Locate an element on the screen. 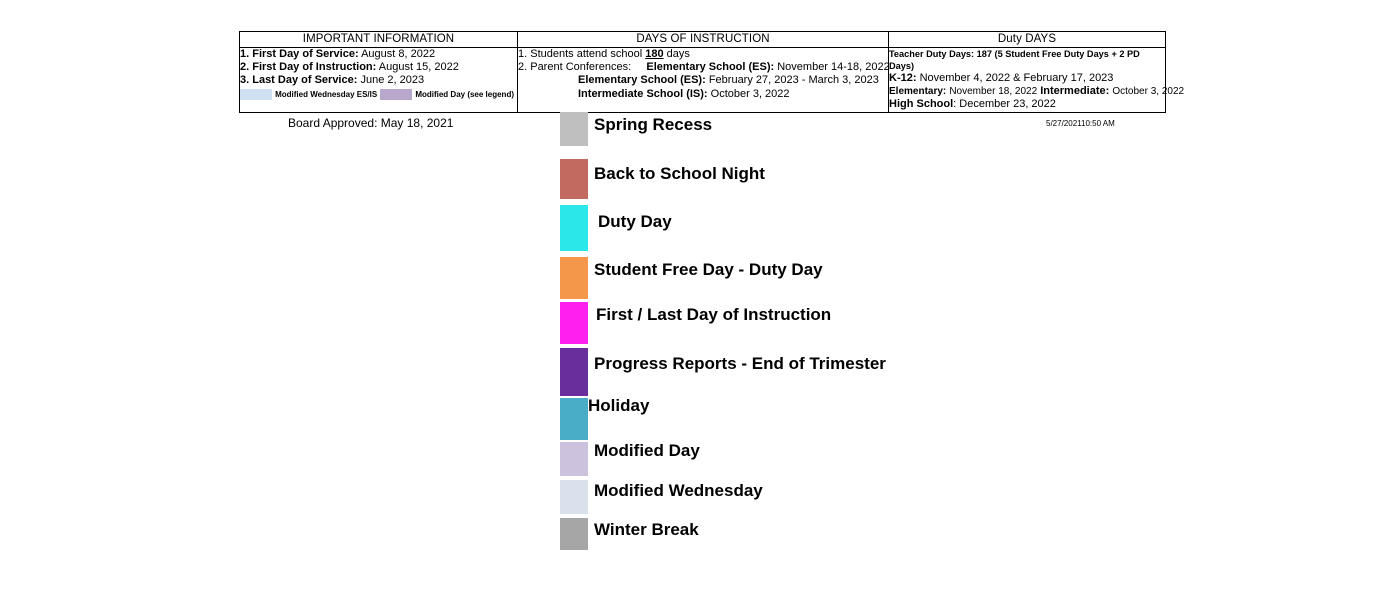 The image size is (1387, 593). instruction-conferences-label: 2. Parent Conferences: is located at coordinates (575, 67).